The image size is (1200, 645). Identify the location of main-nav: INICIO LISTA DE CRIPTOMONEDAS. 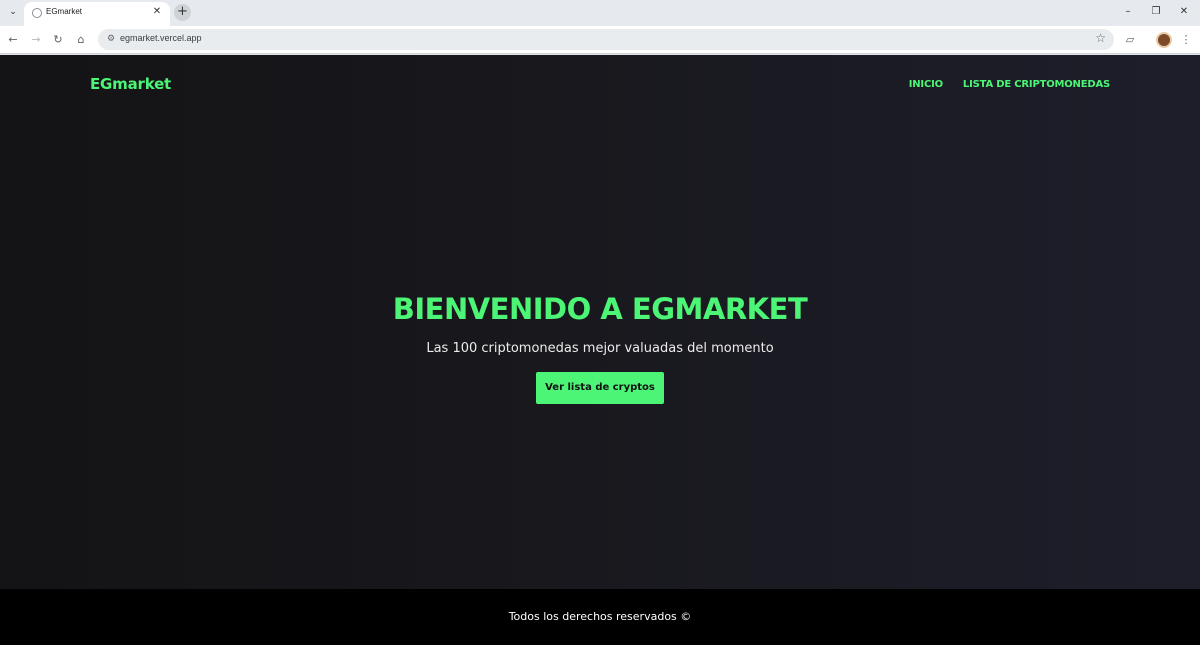
(1009, 84).